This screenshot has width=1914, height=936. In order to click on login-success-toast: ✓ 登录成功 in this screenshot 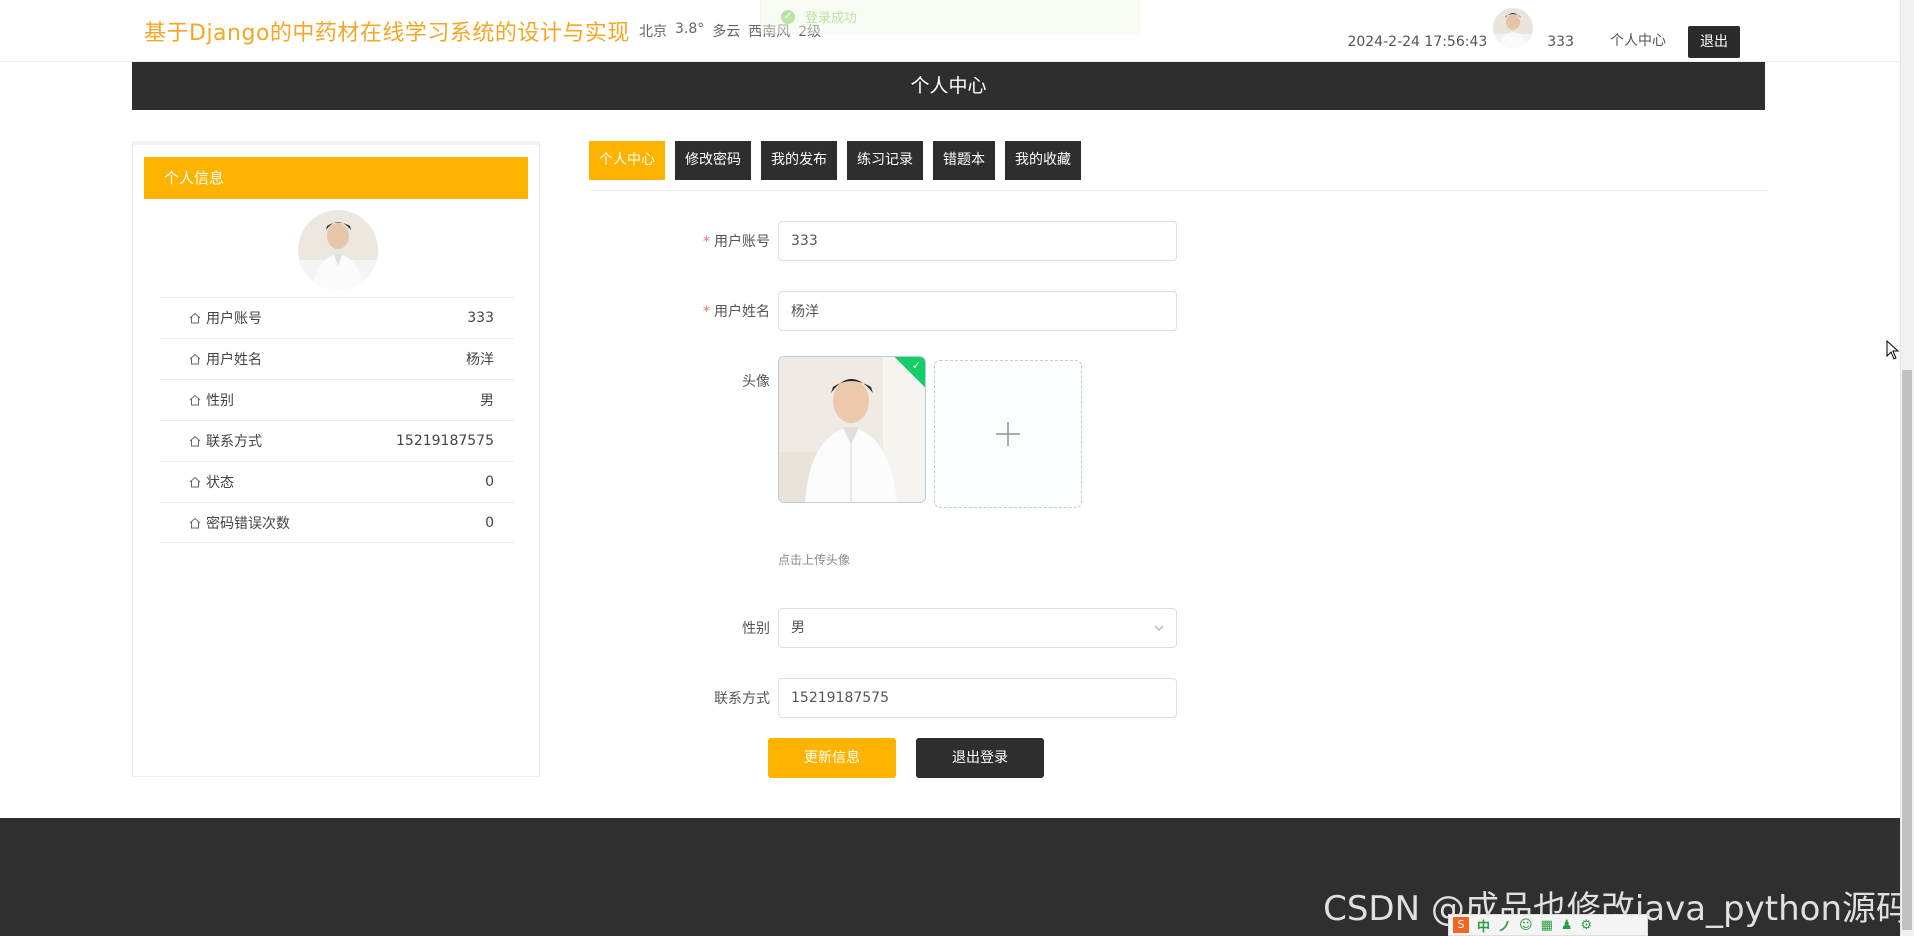, I will do `click(950, 17)`.